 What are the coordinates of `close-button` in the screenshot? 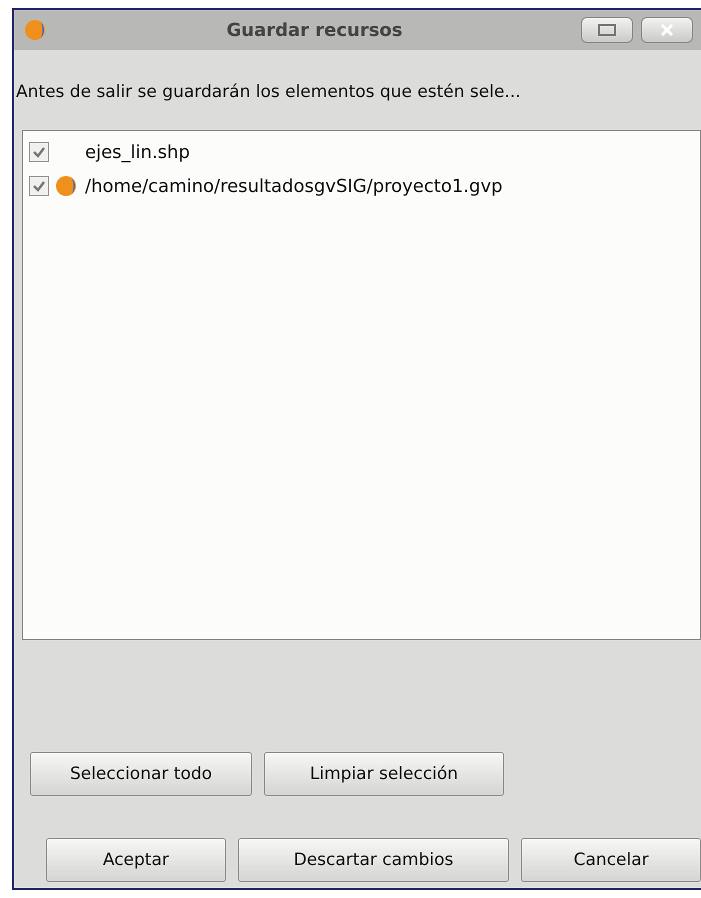 It's located at (667, 30).